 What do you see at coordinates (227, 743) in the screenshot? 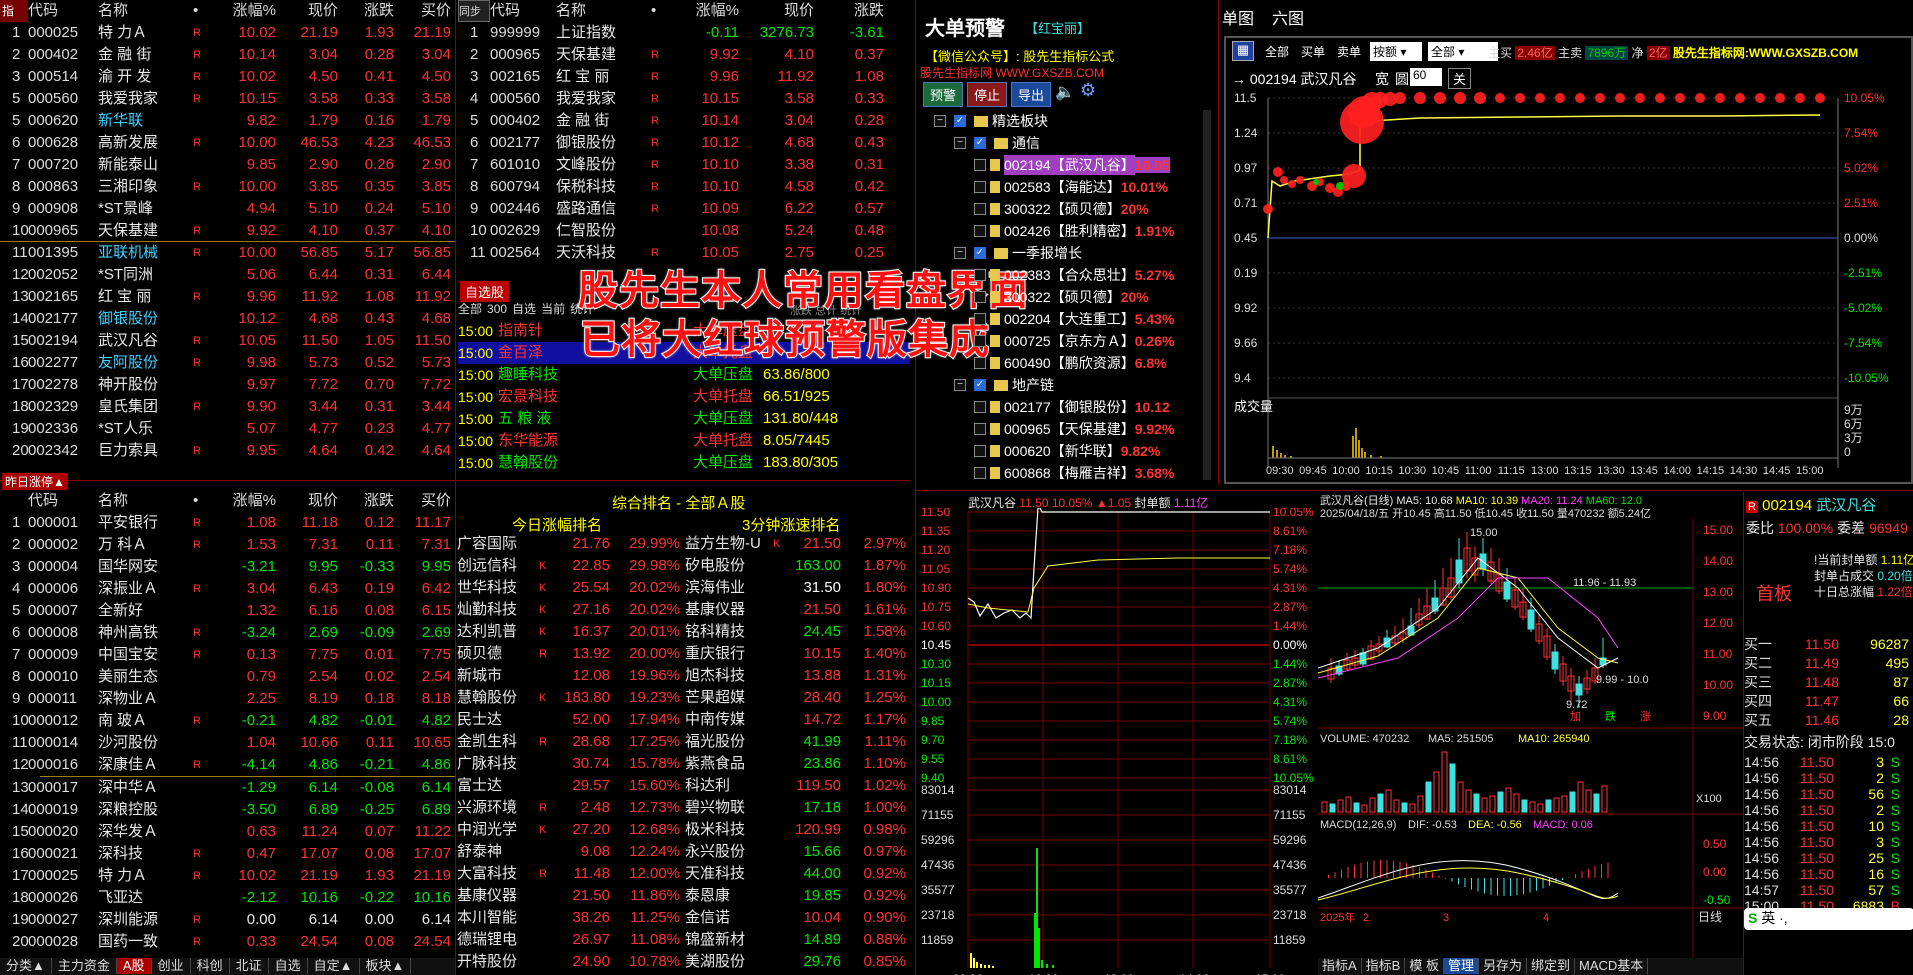
I see `table-row: 11 000014 沙河股份 1.04 10.66 0.11 10.65` at bounding box center [227, 743].